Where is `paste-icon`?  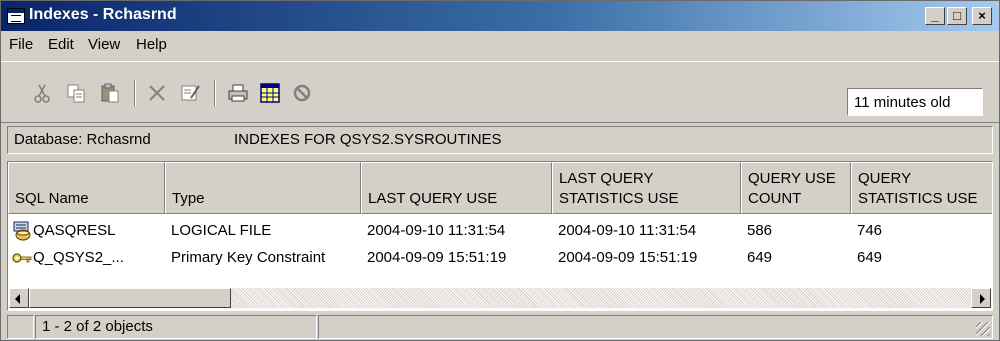 paste-icon is located at coordinates (110, 93).